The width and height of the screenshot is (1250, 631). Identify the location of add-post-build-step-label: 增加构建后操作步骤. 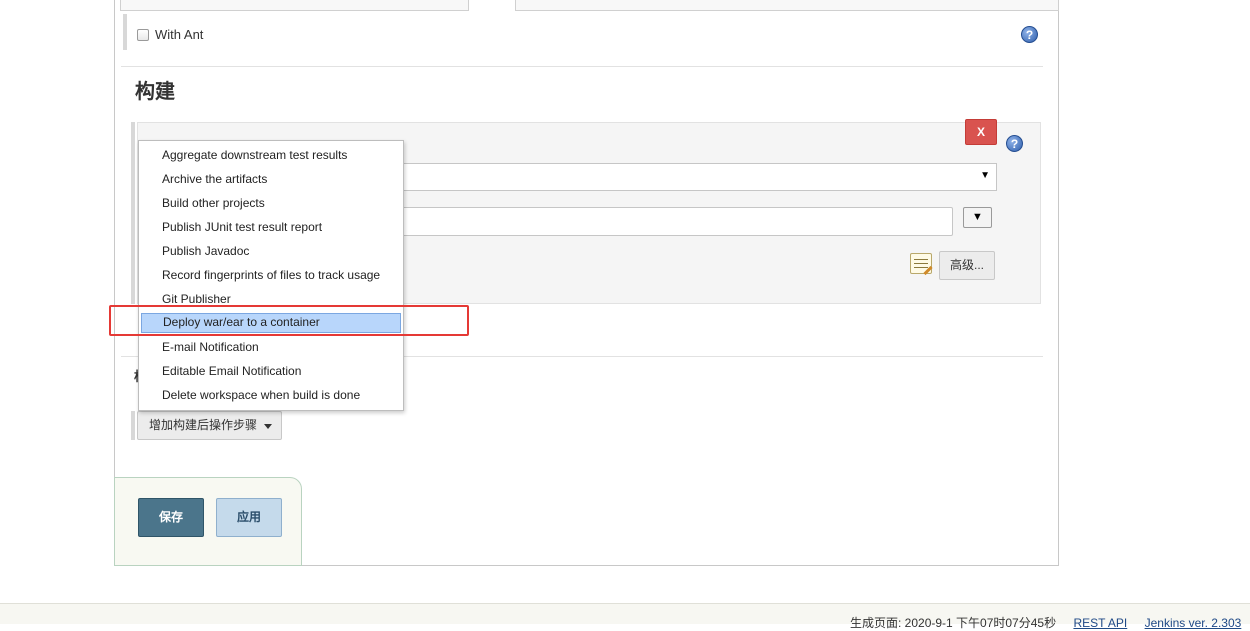
(203, 425).